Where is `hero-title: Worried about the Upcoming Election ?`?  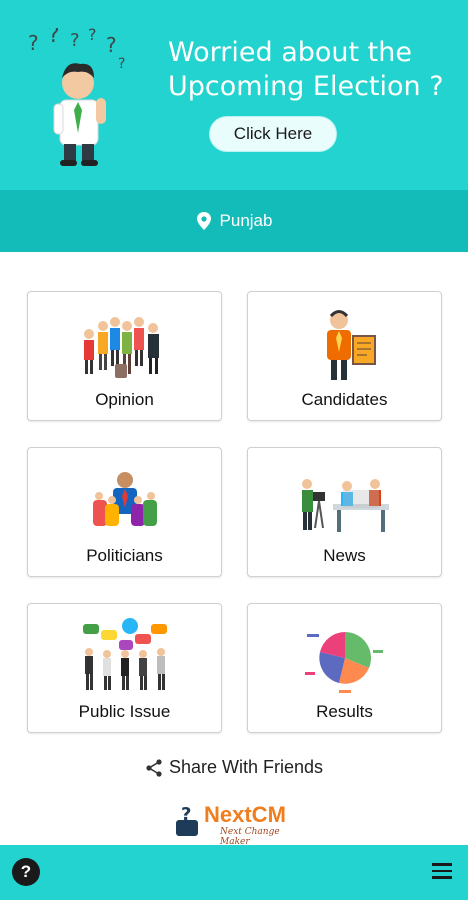
hero-title: Worried about the Upcoming Election ? is located at coordinates (306, 69).